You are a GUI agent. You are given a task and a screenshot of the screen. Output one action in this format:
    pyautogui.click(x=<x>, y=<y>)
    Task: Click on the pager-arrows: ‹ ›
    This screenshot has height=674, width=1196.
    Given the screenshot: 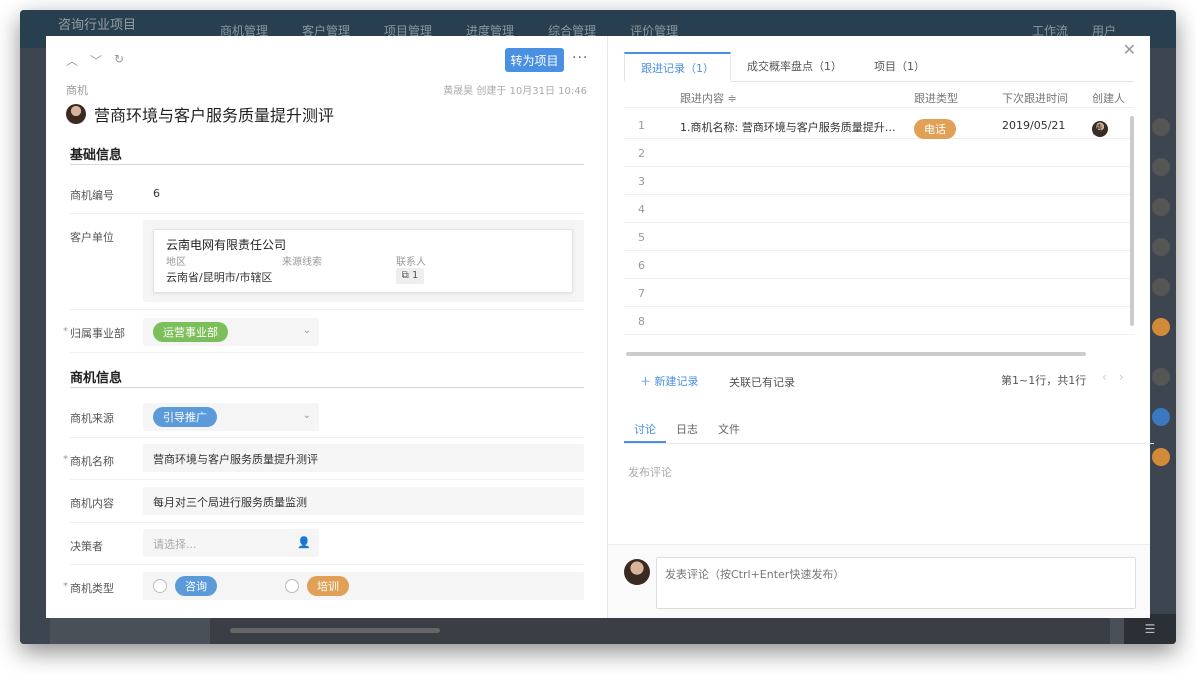 What is the action you would take?
    pyautogui.click(x=1113, y=377)
    